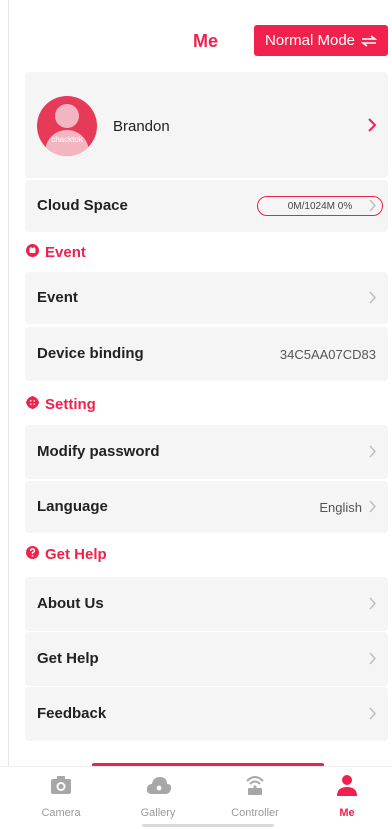 Image resolution: width=392 pixels, height=829 pixels. What do you see at coordinates (158, 813) in the screenshot?
I see `nav-gallery-label: Gallery` at bounding box center [158, 813].